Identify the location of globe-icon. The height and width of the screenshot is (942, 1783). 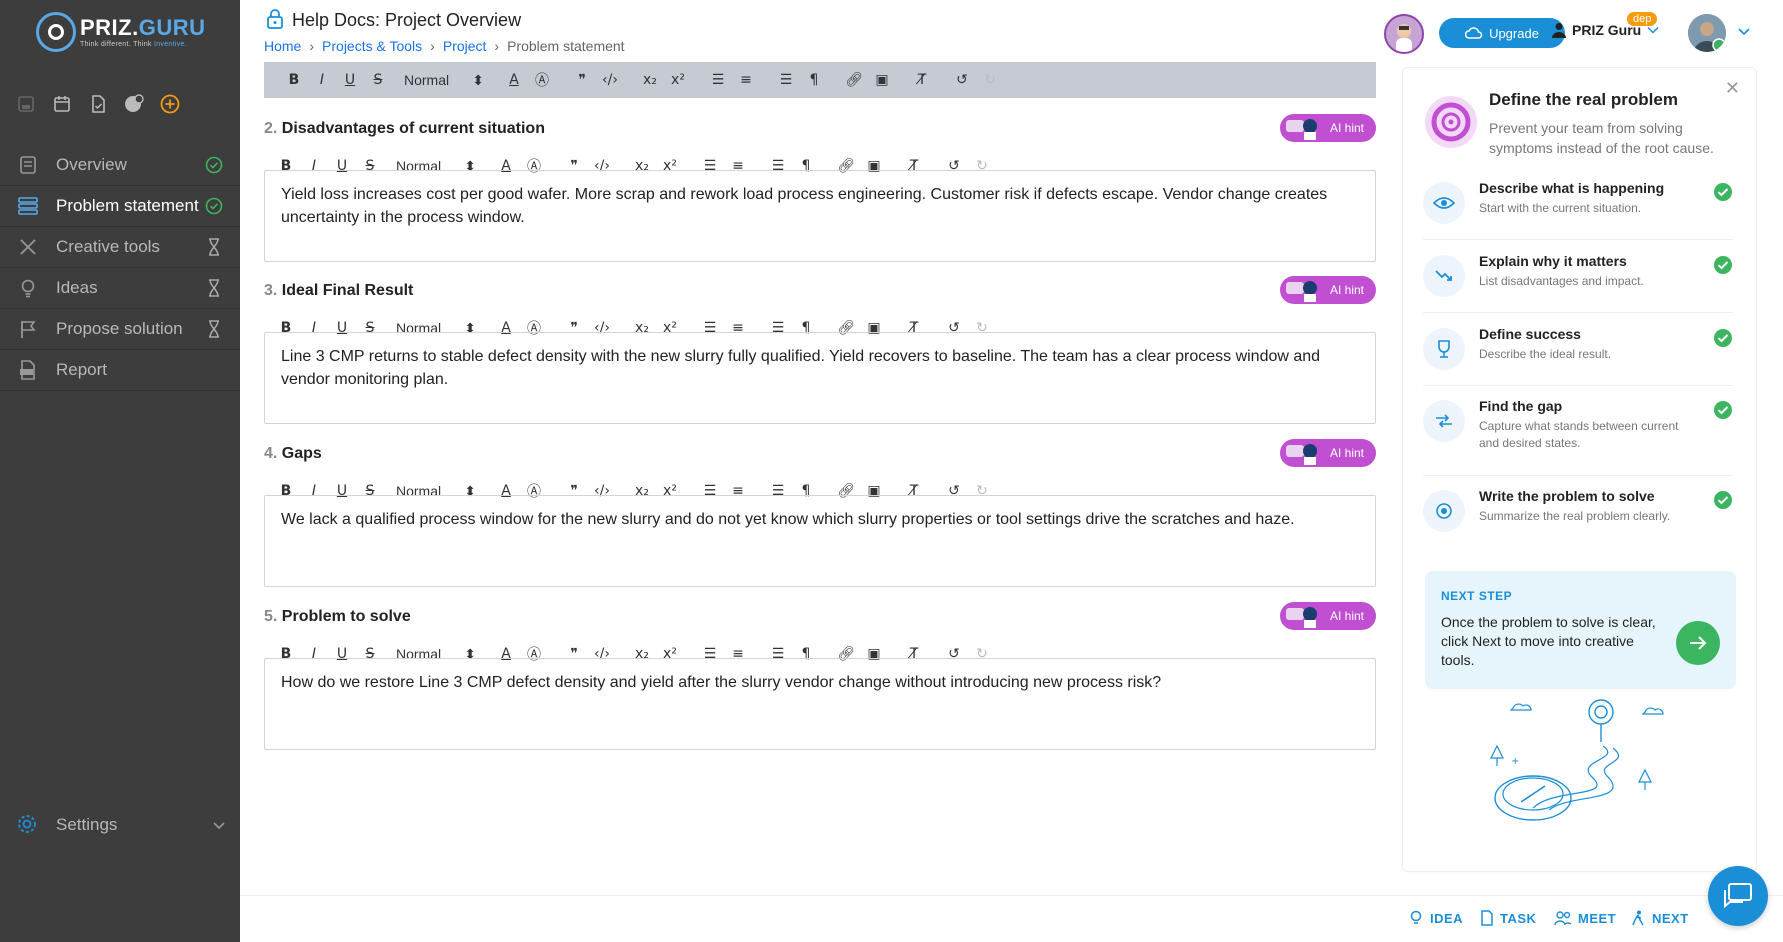
(134, 104).